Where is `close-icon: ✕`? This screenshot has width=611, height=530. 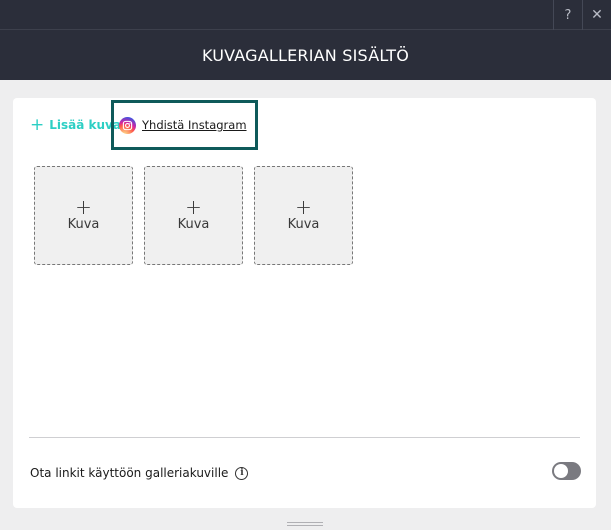 close-icon: ✕ is located at coordinates (597, 15).